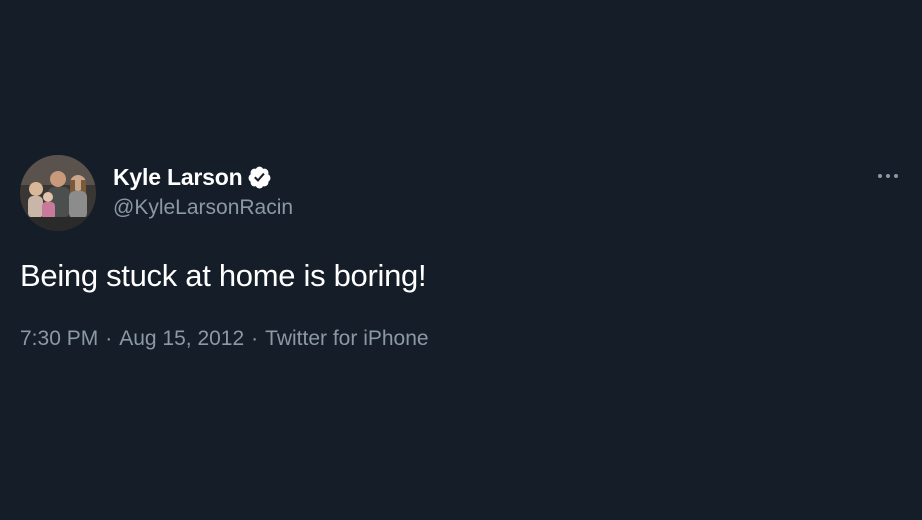 This screenshot has width=922, height=520. I want to click on author-name-row: Kyle Larson, so click(192, 177).